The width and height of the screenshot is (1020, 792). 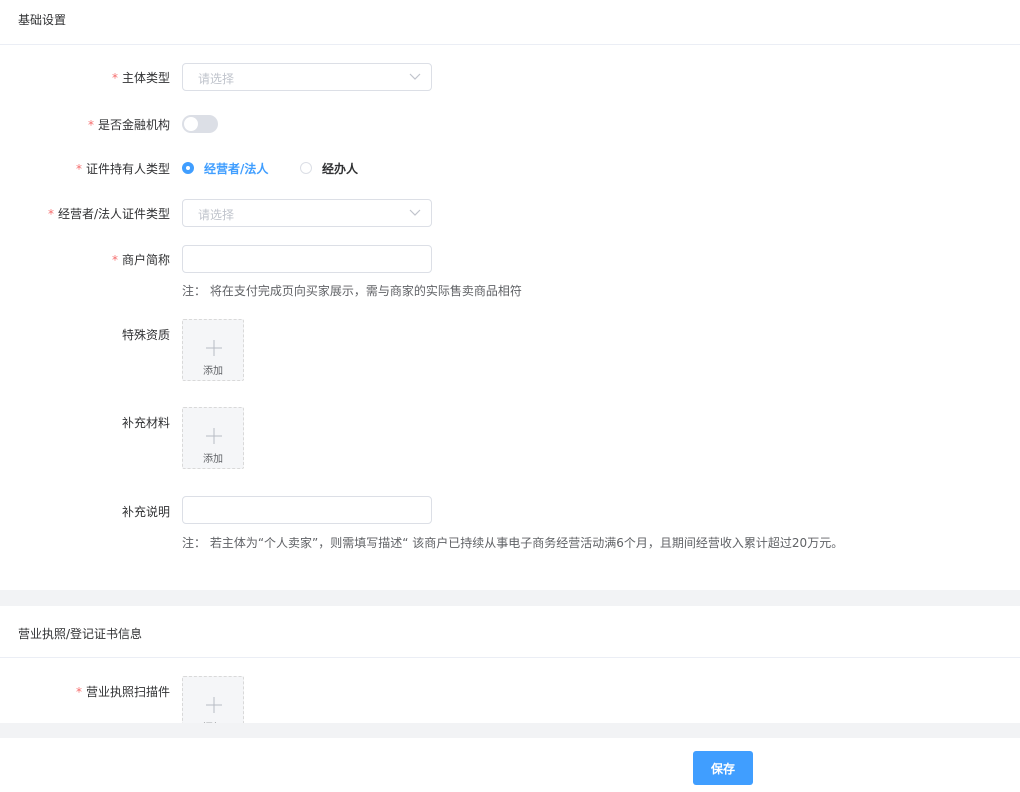 I want to click on section-title: 营业执照/登记证书信息, so click(x=80, y=634).